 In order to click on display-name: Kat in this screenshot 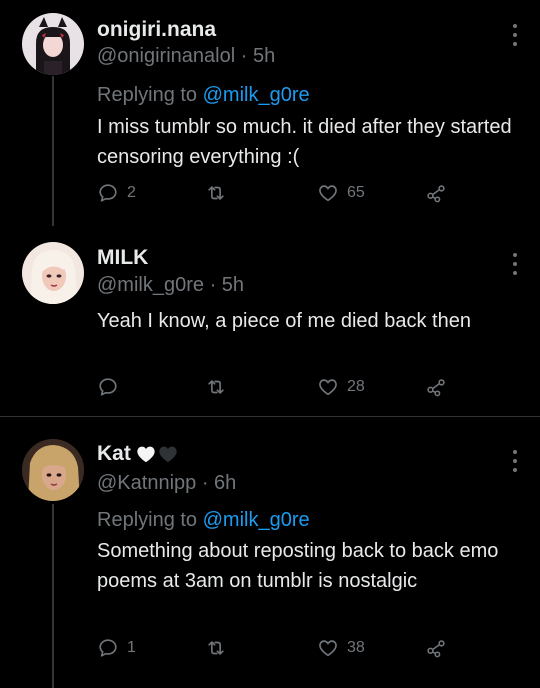, I will do `click(138, 454)`.